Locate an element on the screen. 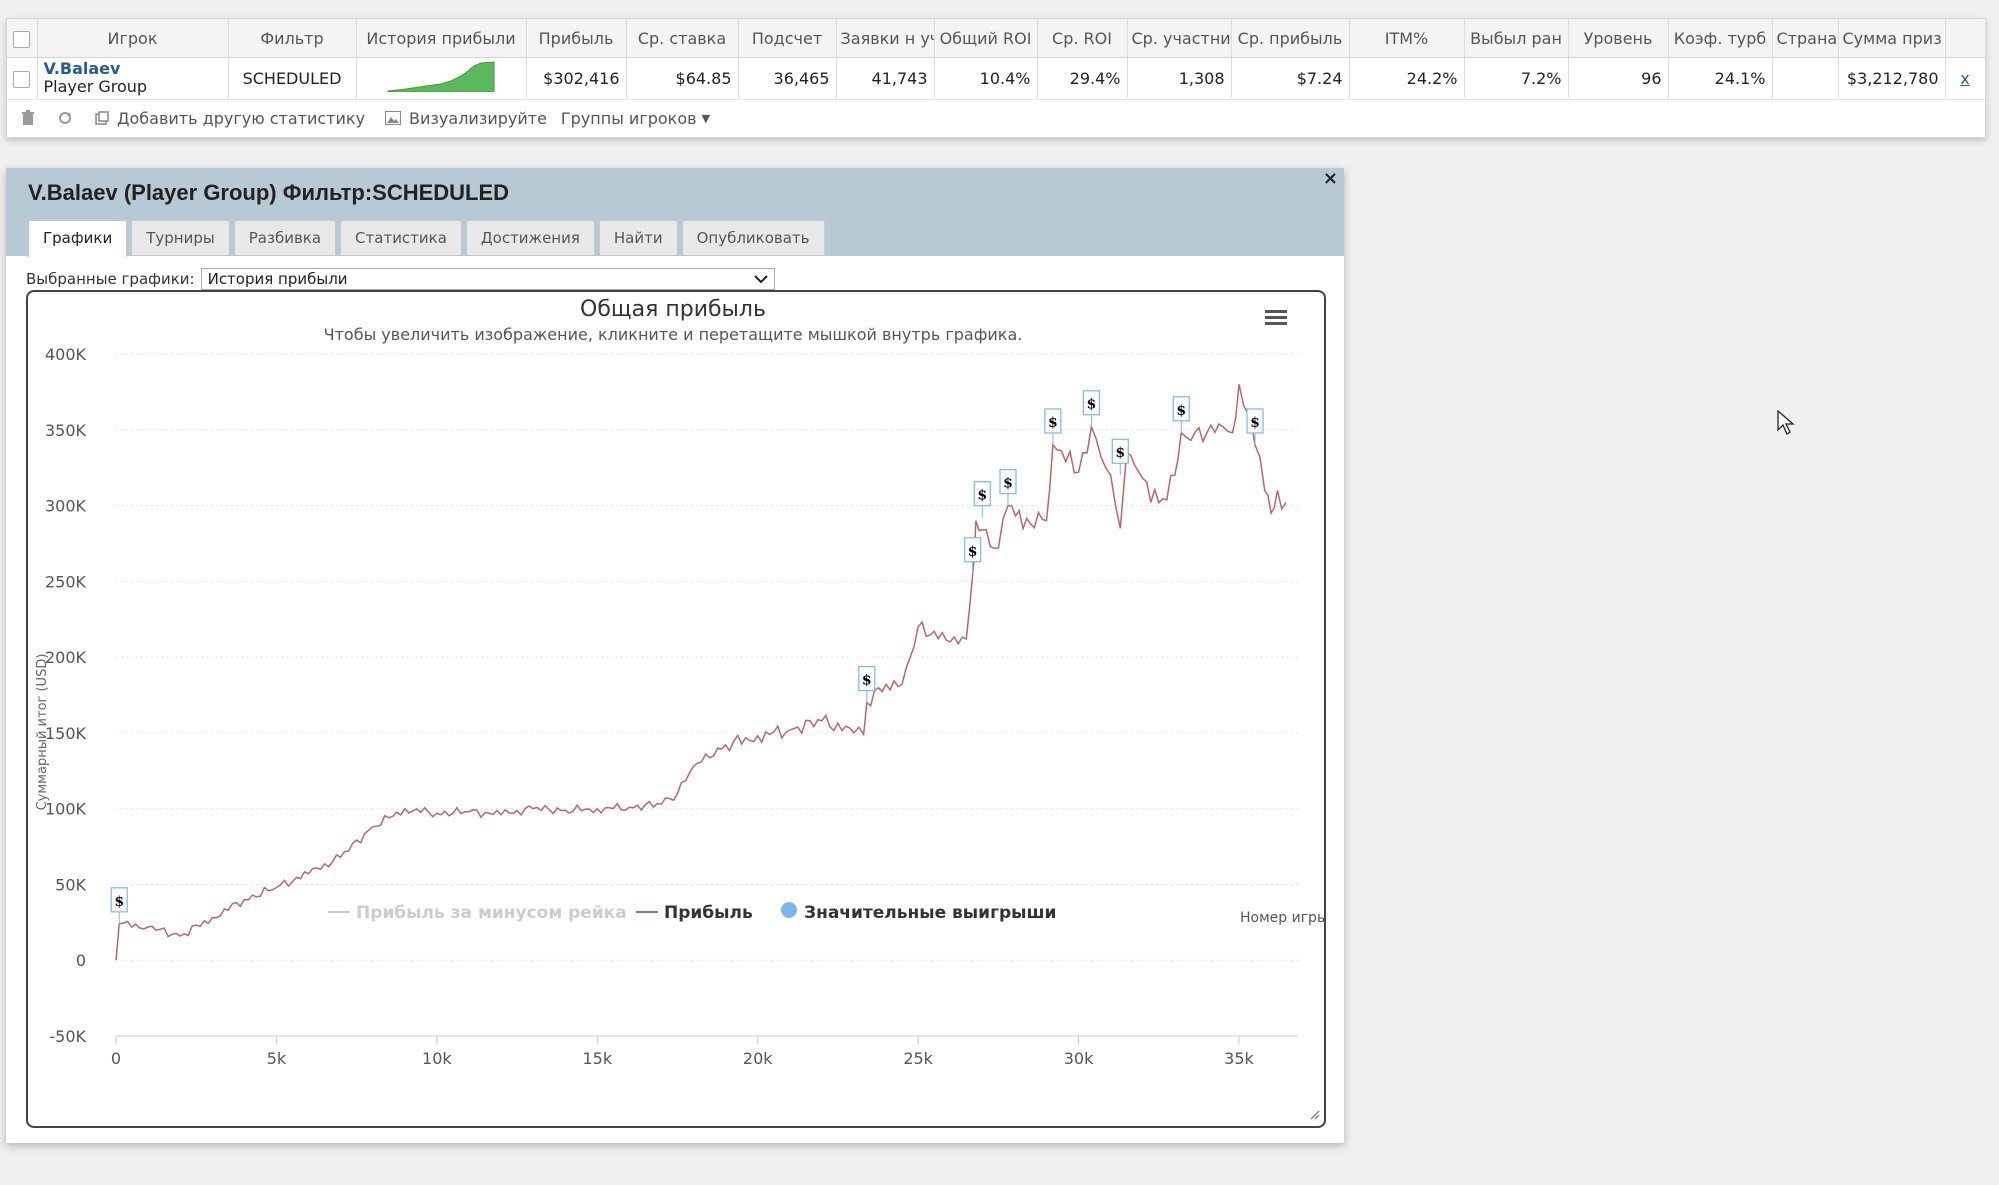  resize-grip-icon is located at coordinates (1315, 1115).